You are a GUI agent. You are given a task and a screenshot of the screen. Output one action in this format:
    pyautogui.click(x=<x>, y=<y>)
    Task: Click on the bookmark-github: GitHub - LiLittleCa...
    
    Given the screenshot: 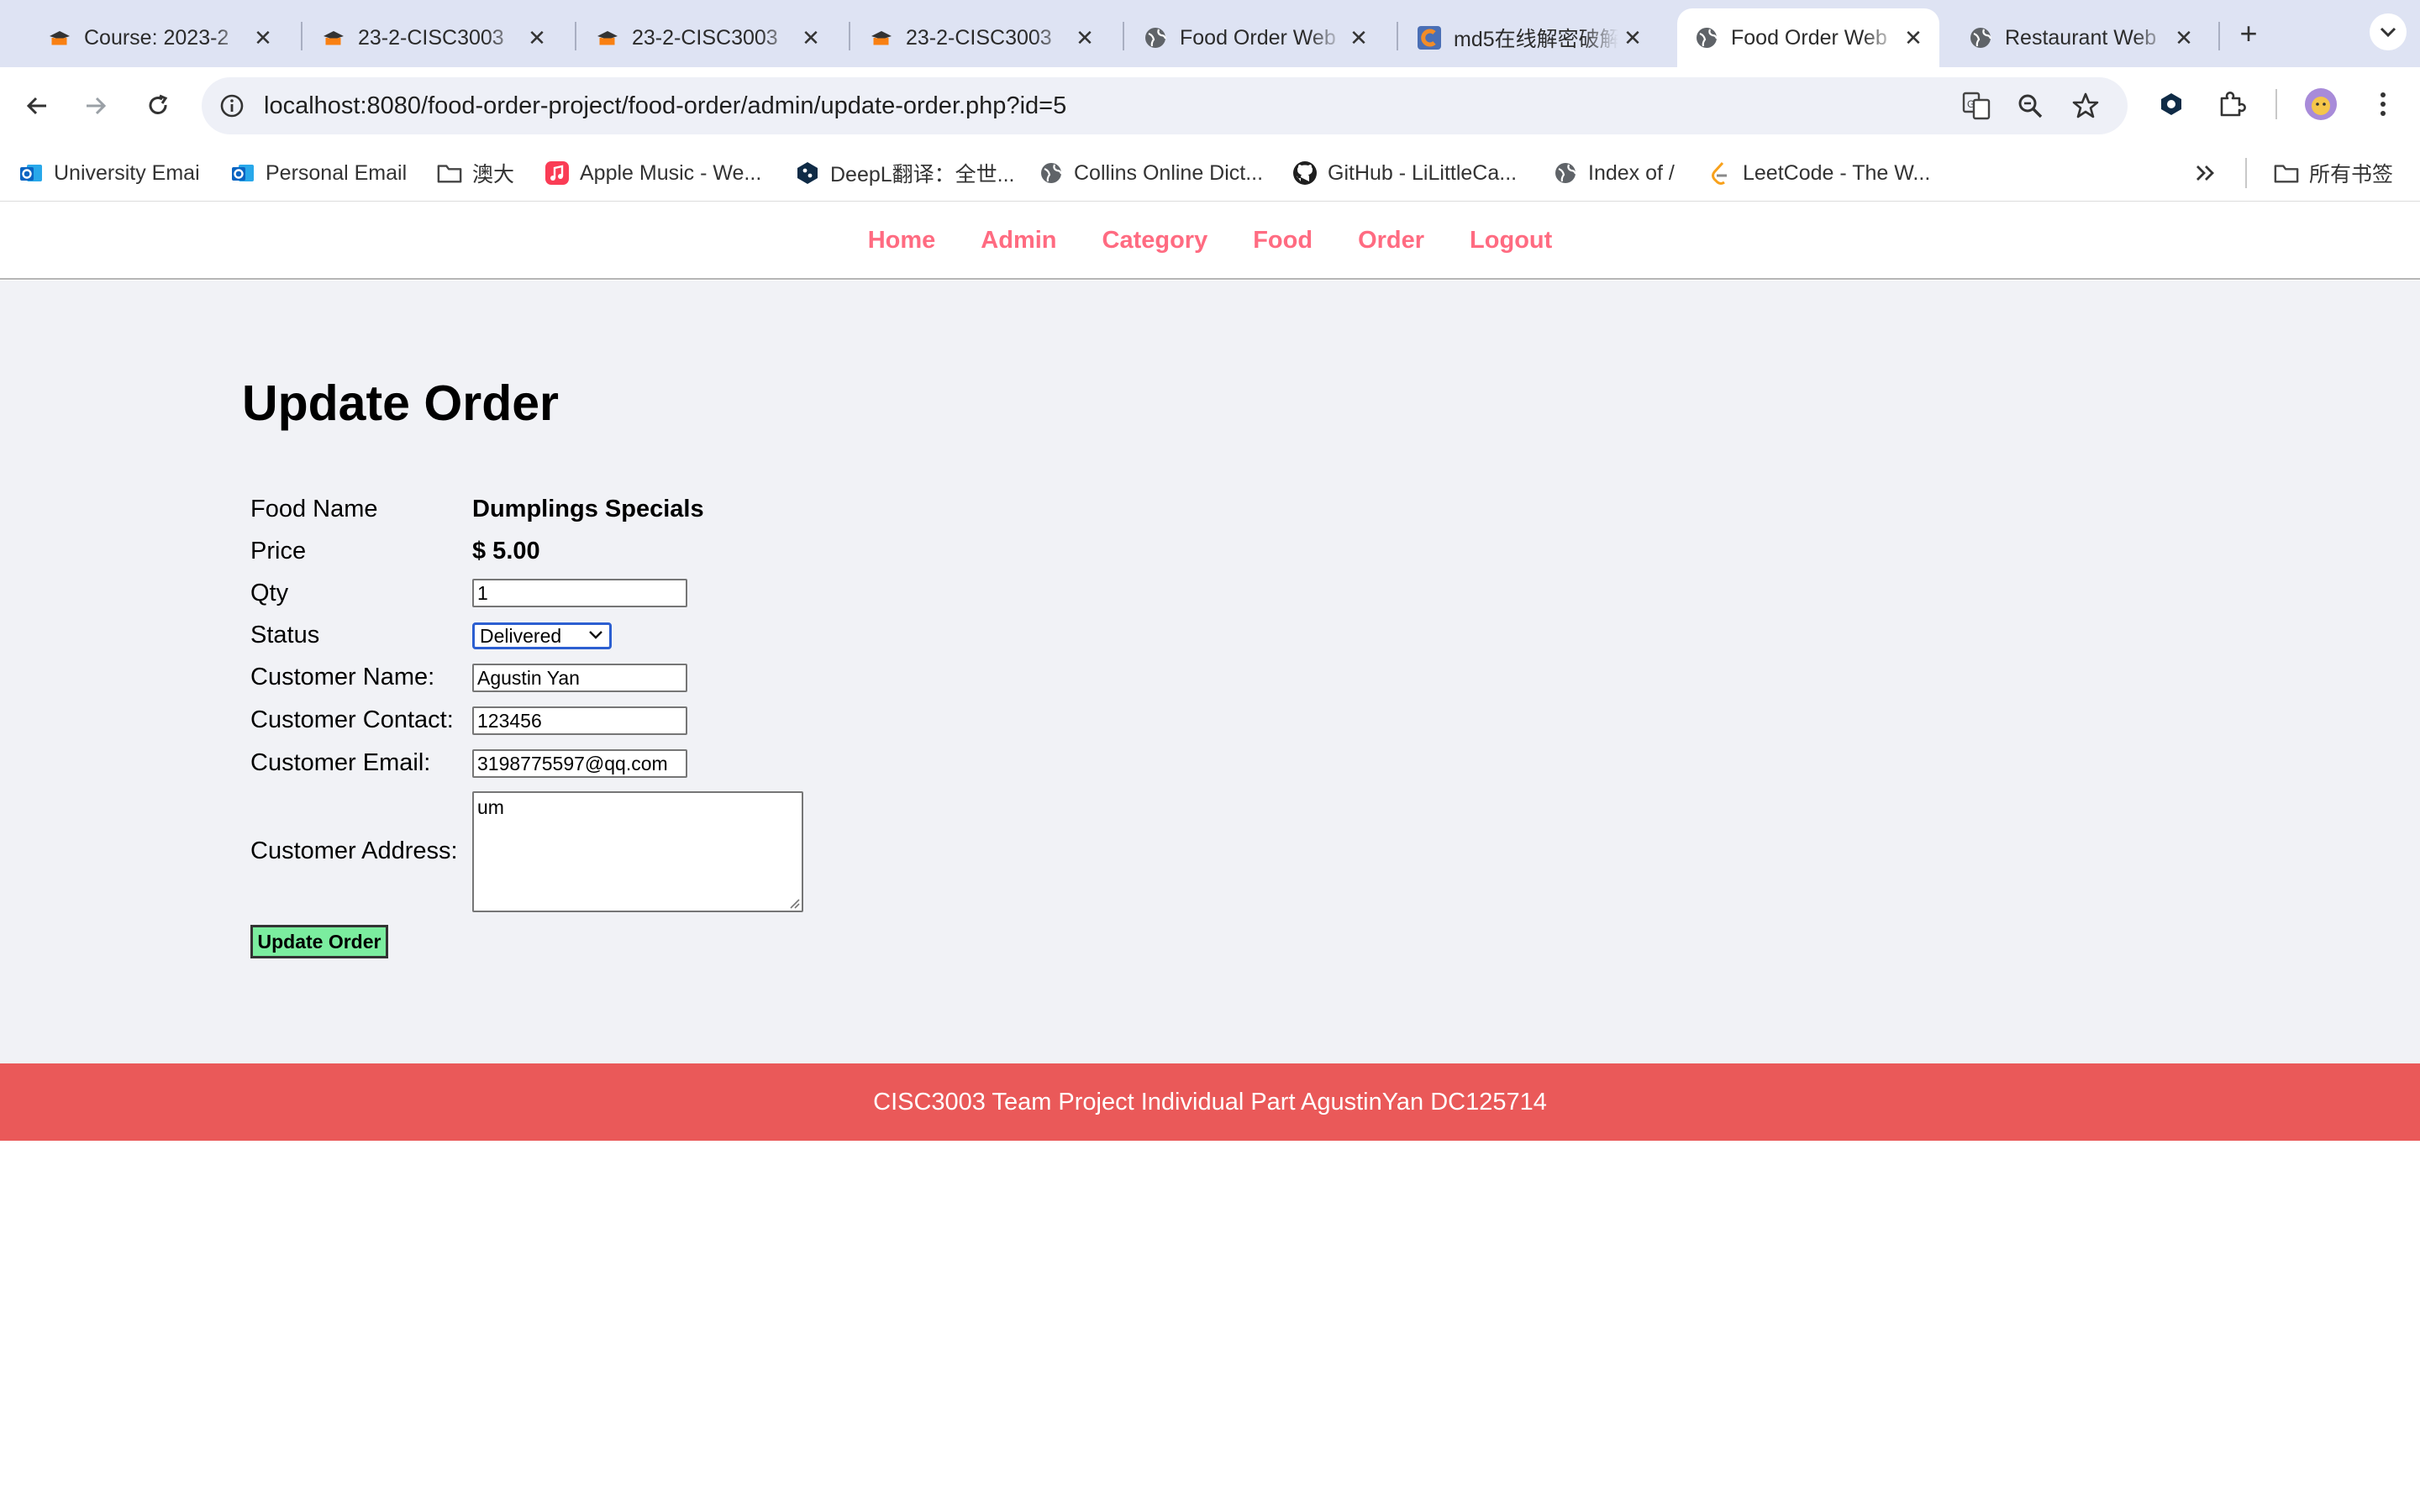 What is the action you would take?
    pyautogui.click(x=1405, y=173)
    